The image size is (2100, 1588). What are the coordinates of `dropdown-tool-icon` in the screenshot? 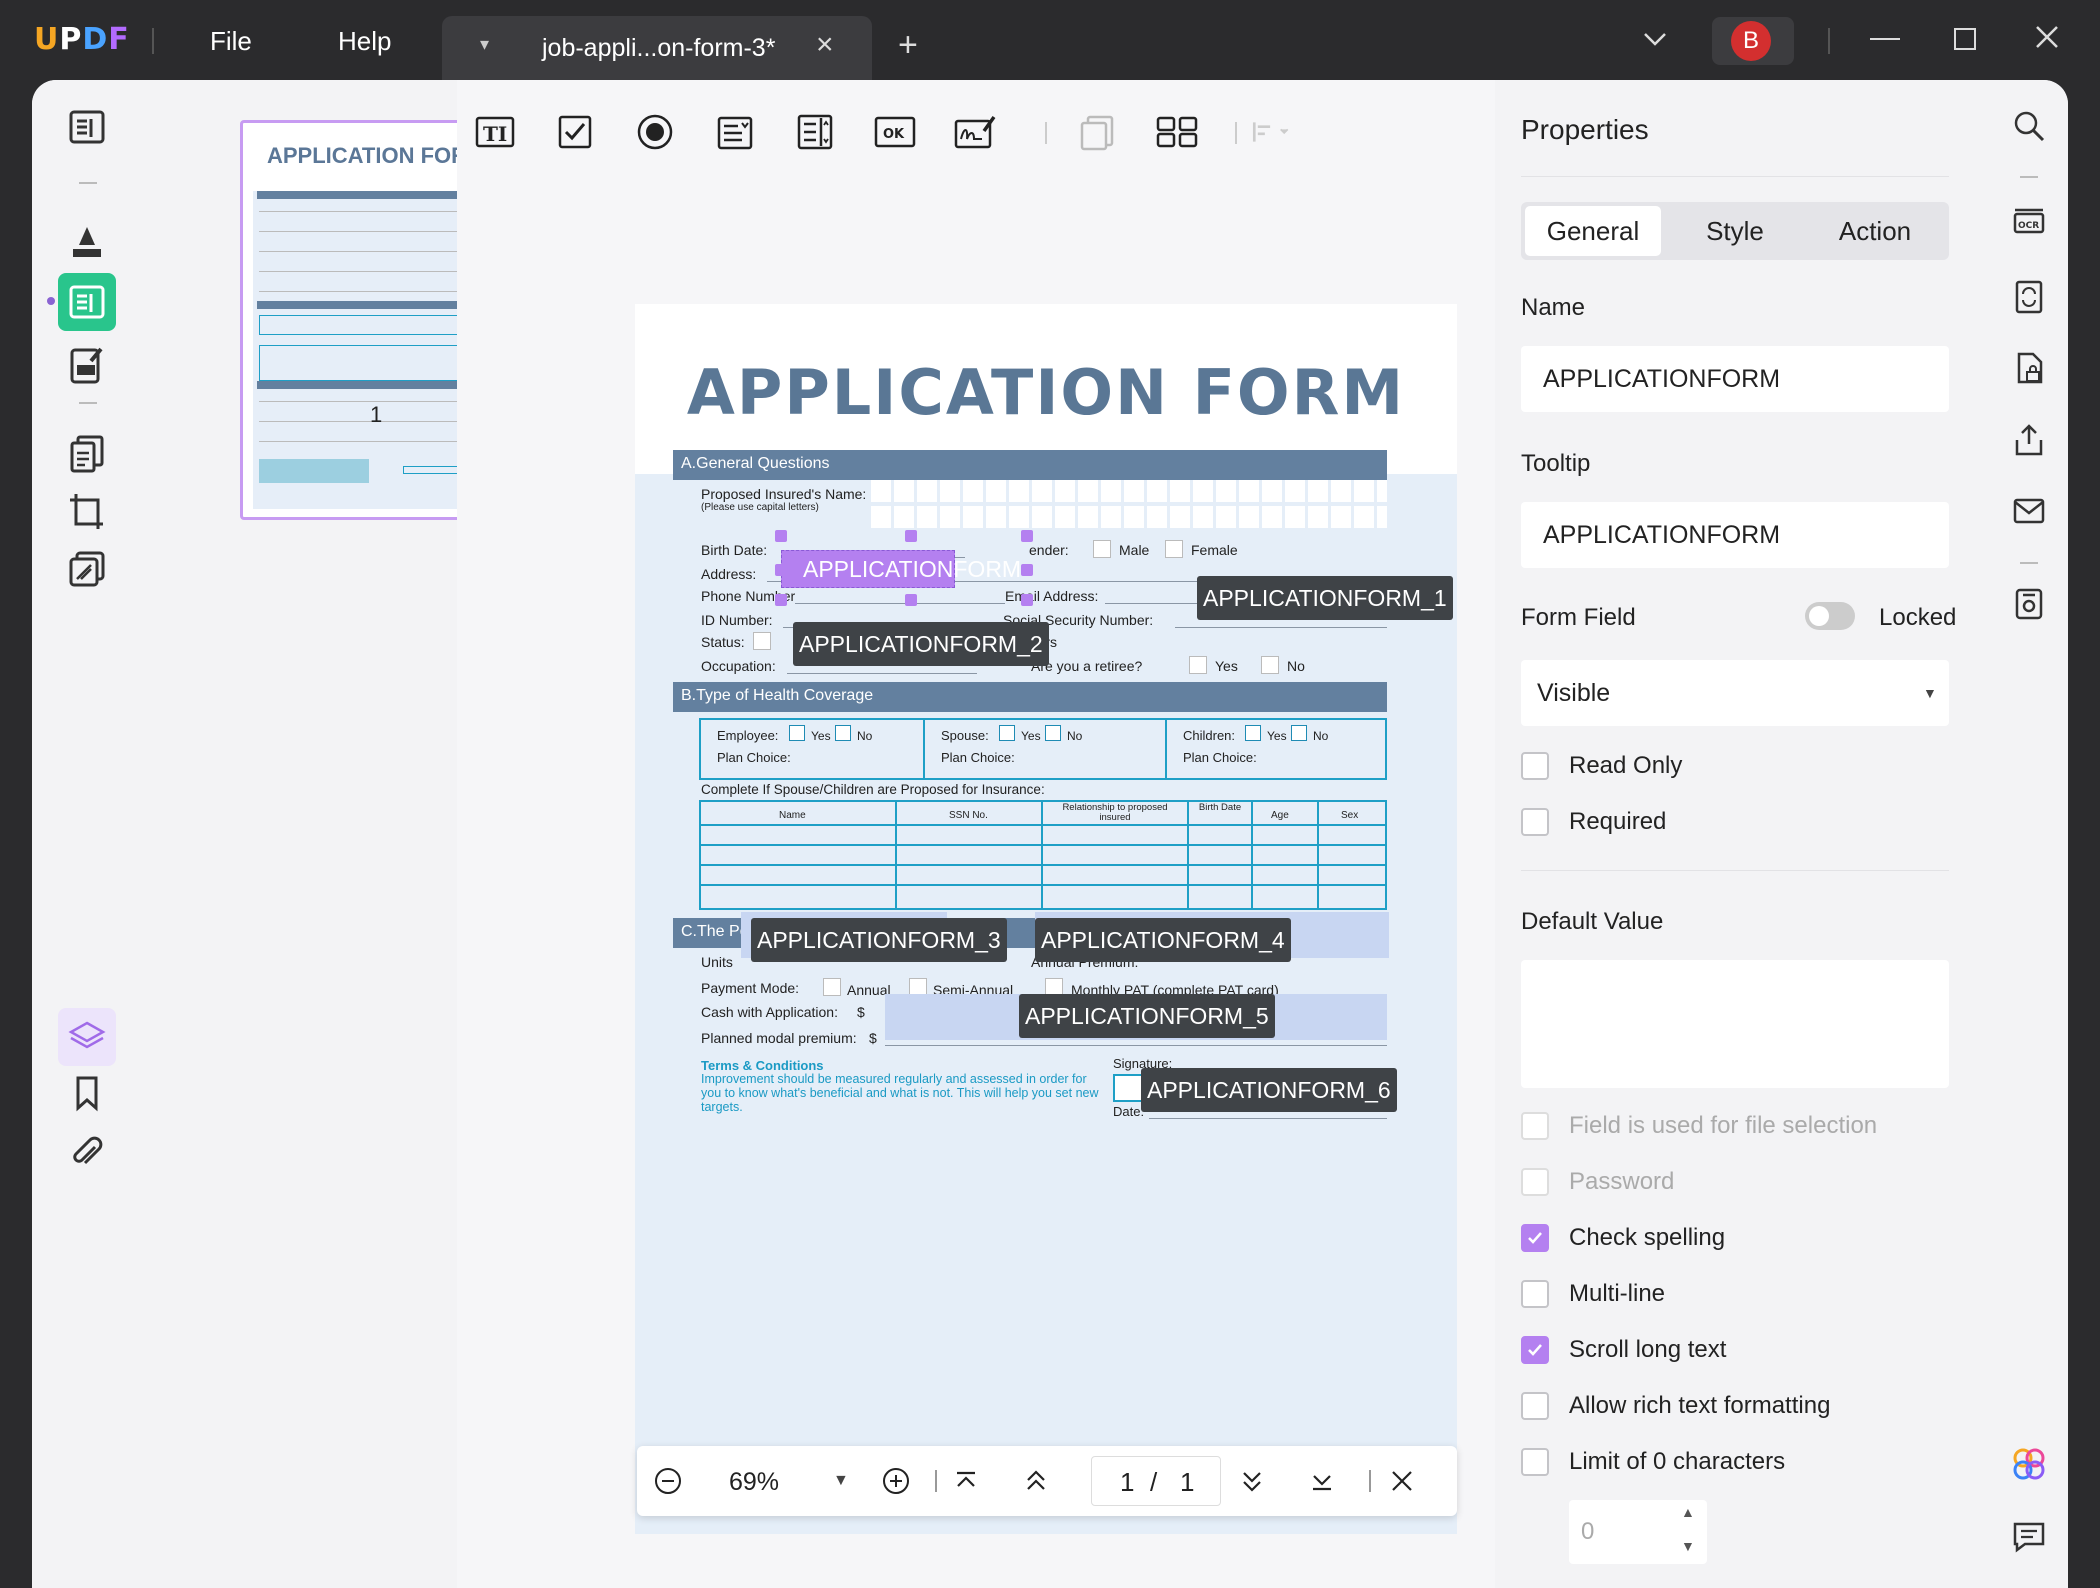 It's located at (735, 132).